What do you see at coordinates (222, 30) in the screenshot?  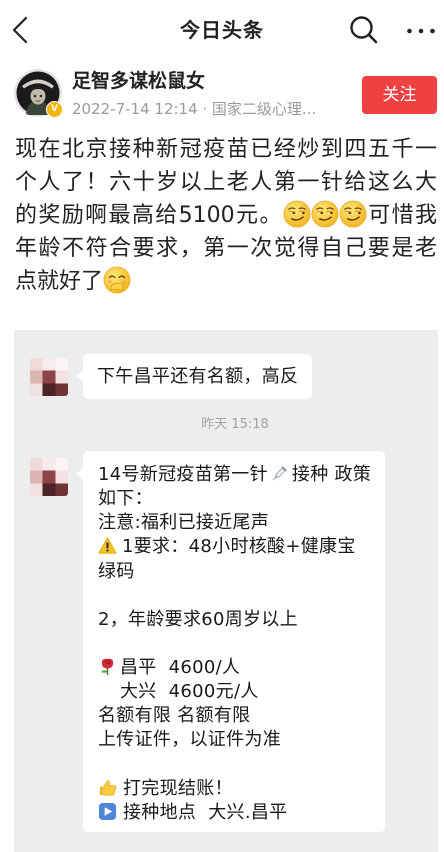 I see `top-nav-bar: 今日头条` at bounding box center [222, 30].